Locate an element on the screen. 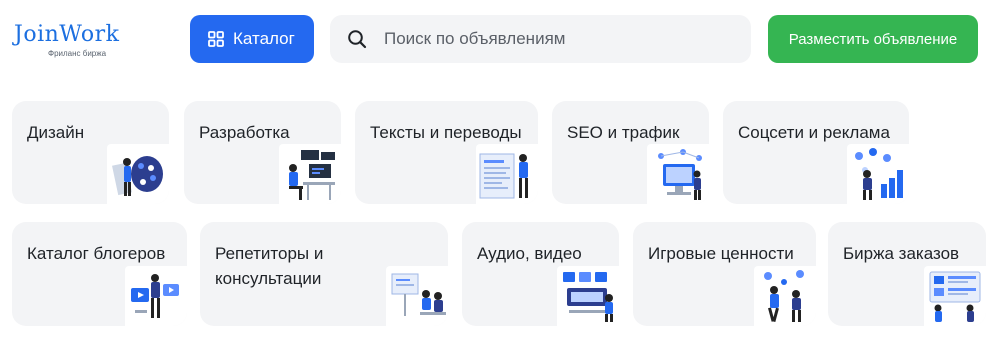 This screenshot has width=990, height=354. search-bar is located at coordinates (540, 39).